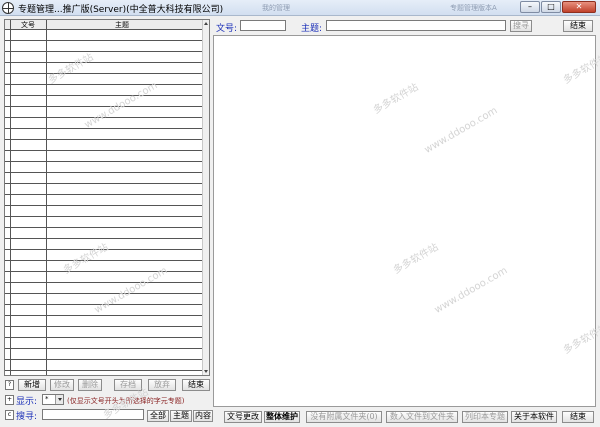 This screenshot has height=427, width=600. I want to click on close-button: ✕, so click(579, 7).